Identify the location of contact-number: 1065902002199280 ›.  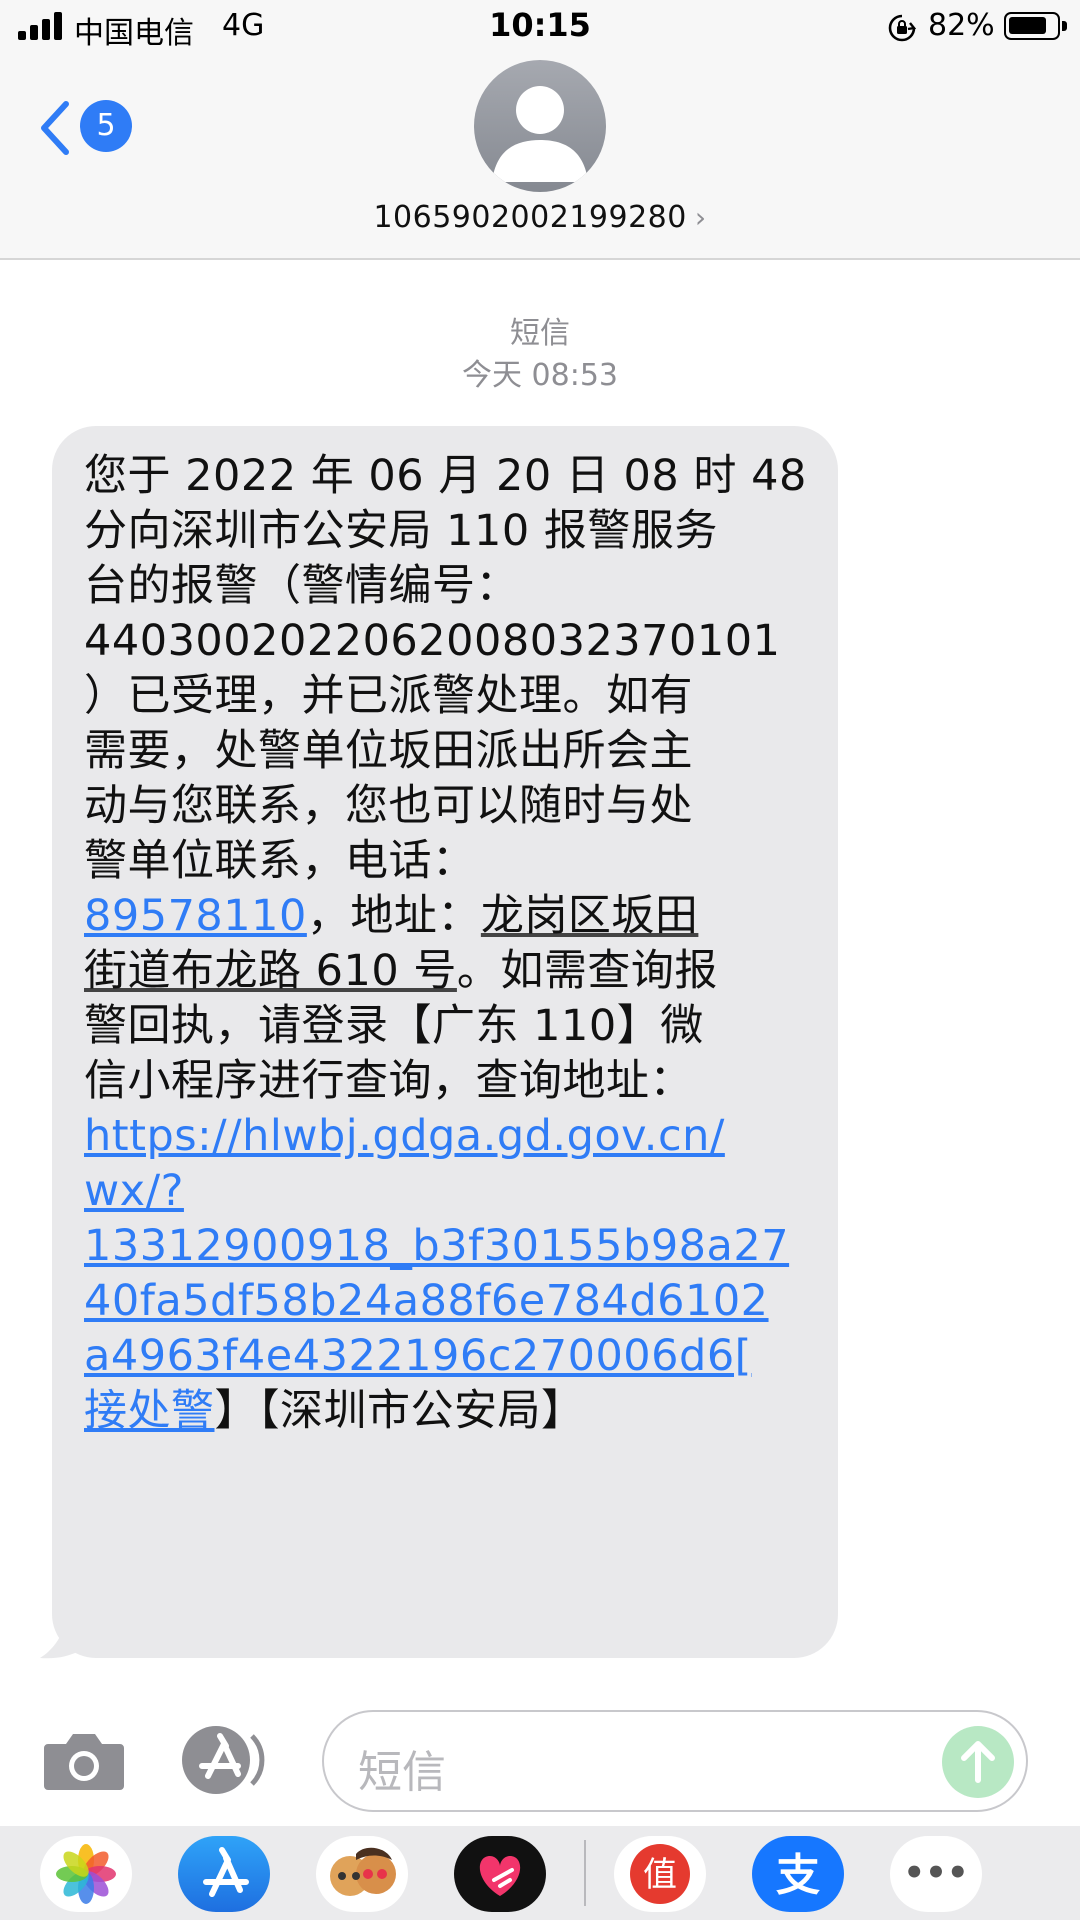
(540, 217).